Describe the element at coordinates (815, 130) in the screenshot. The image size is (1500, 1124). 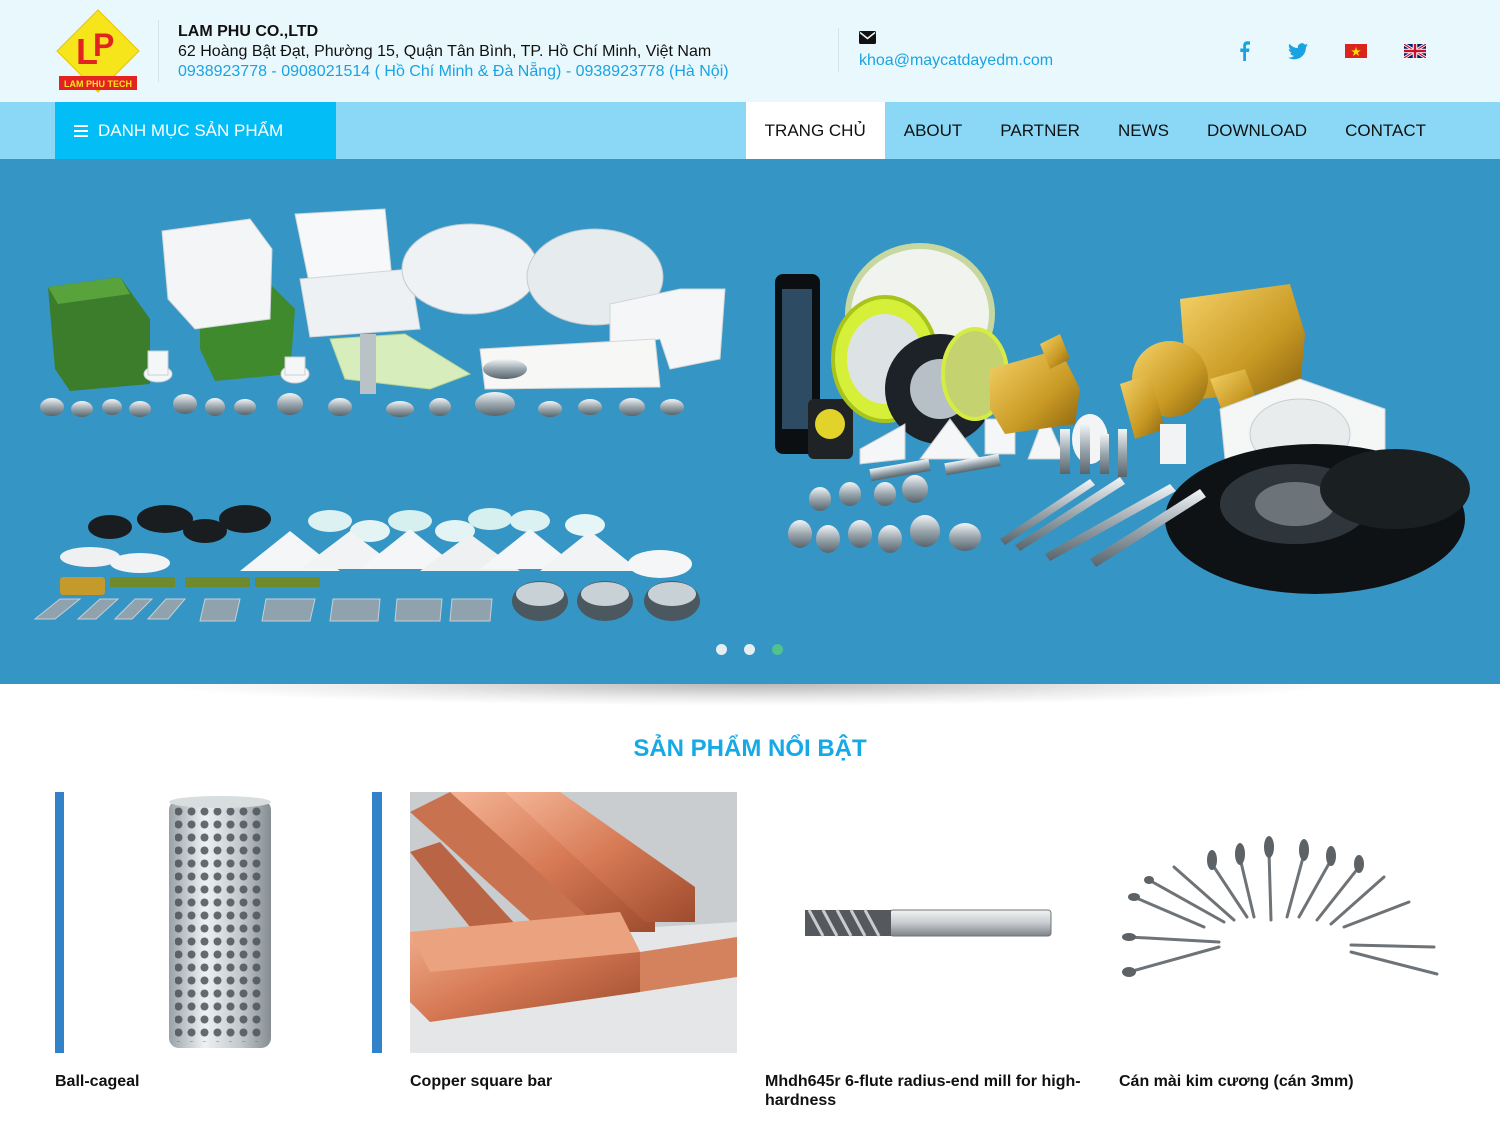
I see `nav-item-home: TRANG CHỦ` at that location.